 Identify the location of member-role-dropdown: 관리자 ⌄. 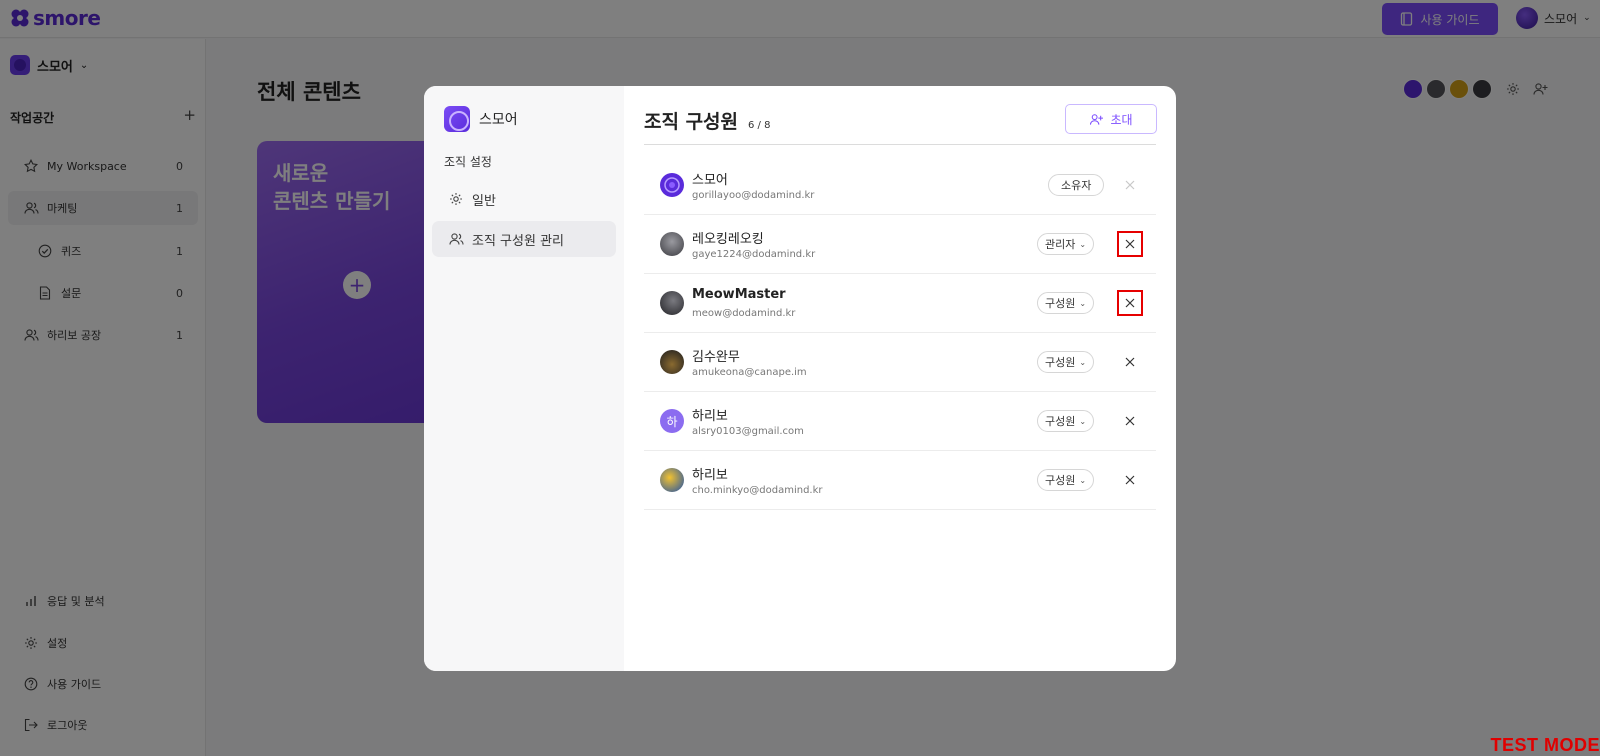
(1066, 244).